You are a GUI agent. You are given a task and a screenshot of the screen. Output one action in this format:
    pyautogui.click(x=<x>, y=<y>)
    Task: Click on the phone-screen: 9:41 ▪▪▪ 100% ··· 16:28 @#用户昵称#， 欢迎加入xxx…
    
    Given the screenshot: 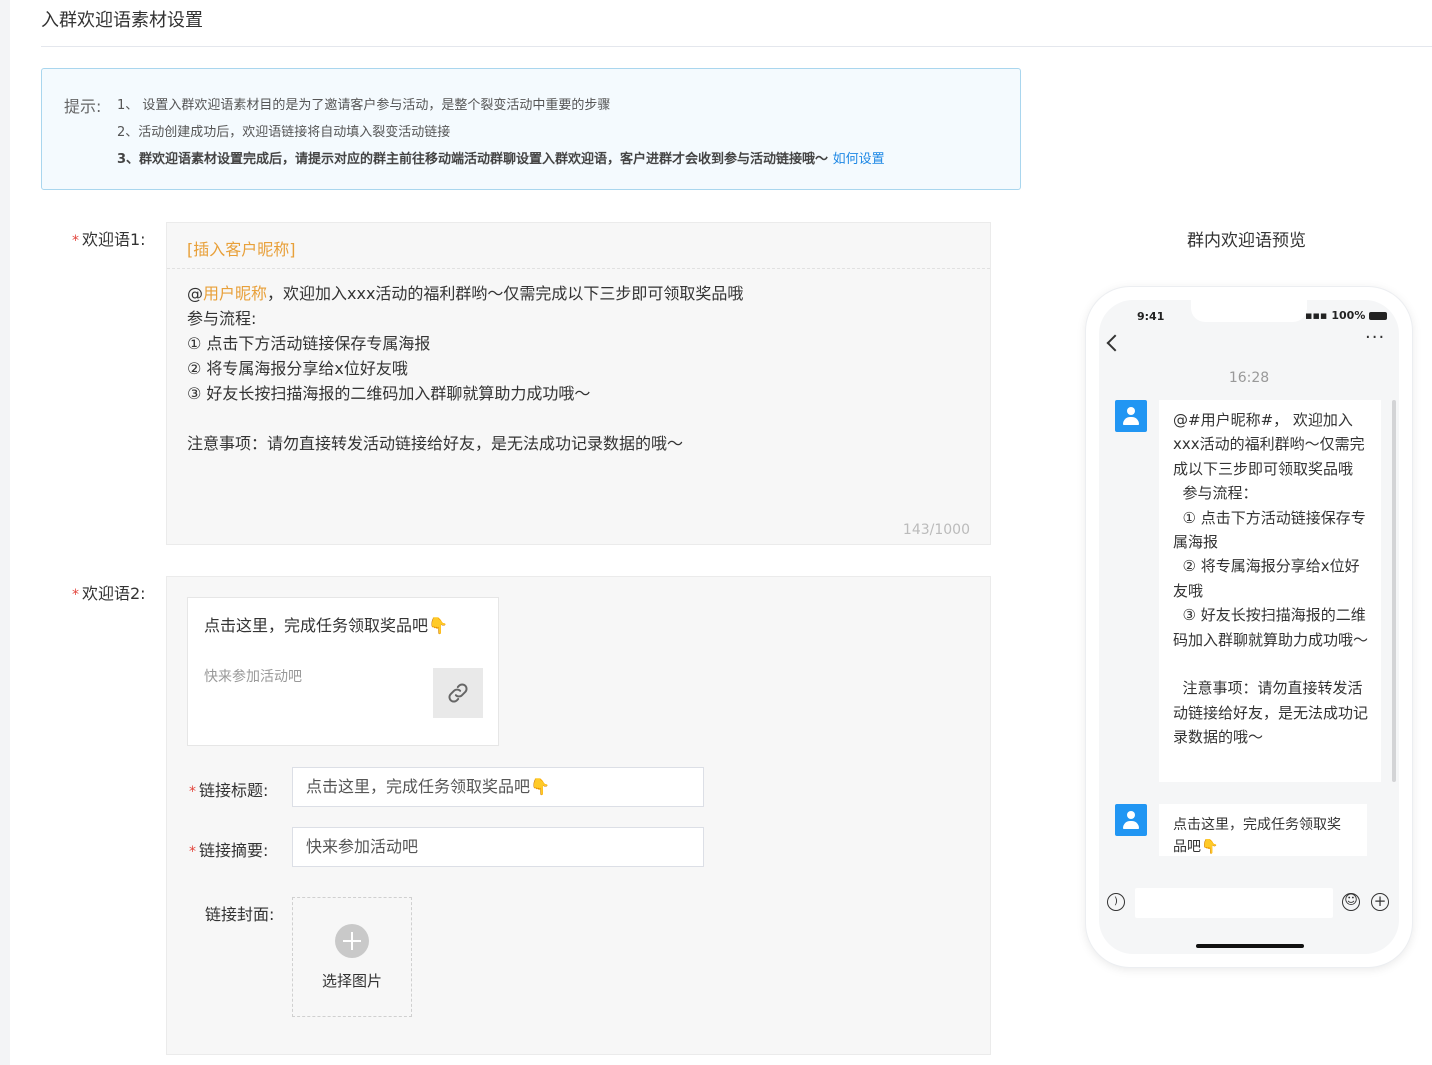 What is the action you would take?
    pyautogui.click(x=1249, y=627)
    